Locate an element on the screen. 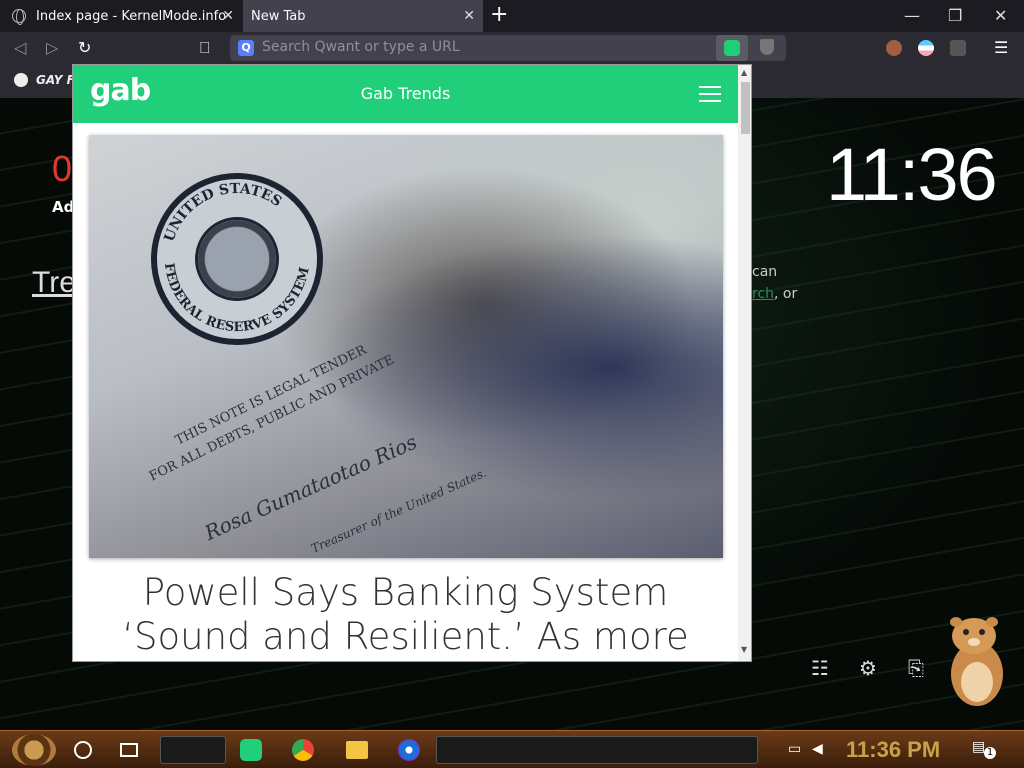 The image size is (1024, 768). tab-kernelmode: Index page - KernelMode.info ✕ is located at coordinates (121, 16).